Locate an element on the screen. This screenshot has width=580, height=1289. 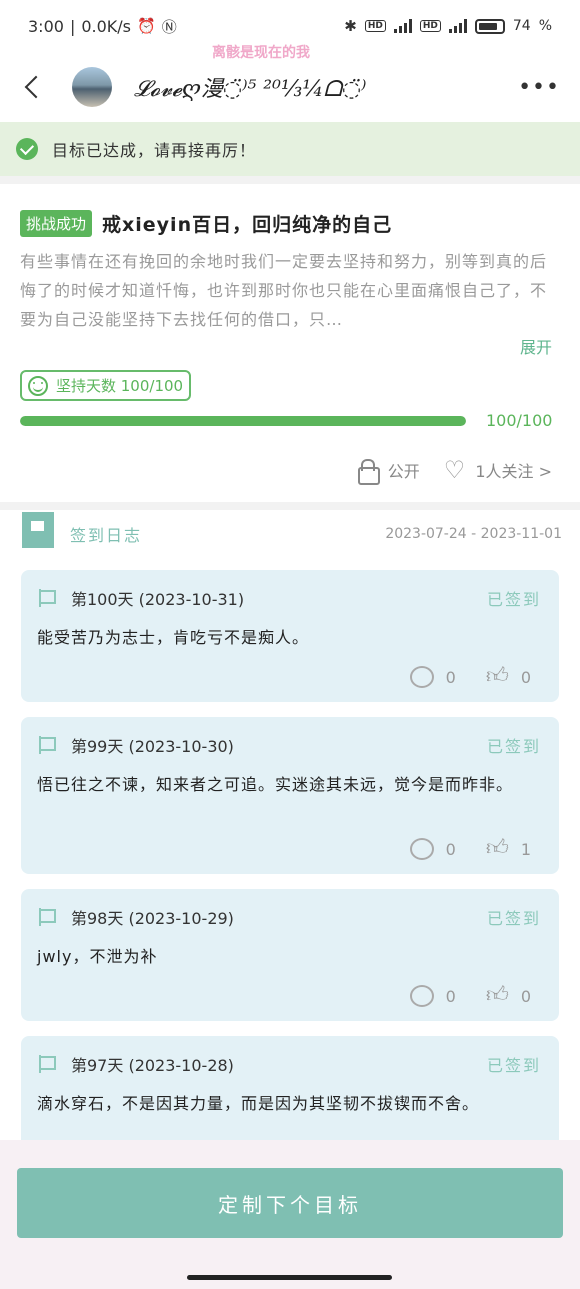
progress-bar is located at coordinates (243, 420).